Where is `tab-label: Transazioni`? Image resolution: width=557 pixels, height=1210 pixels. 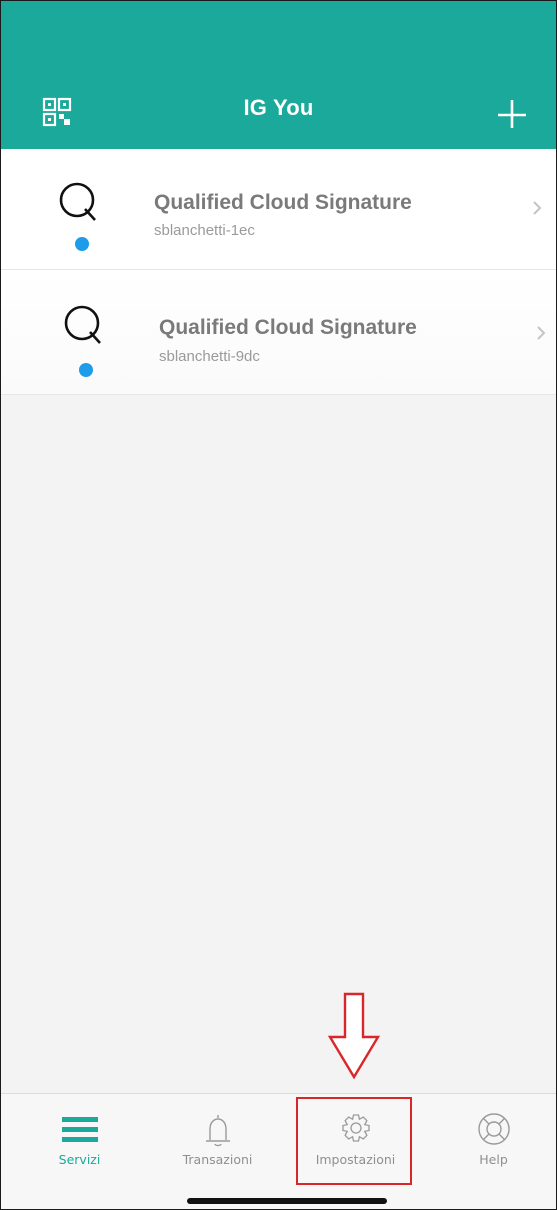
tab-label: Transazioni is located at coordinates (217, 1159).